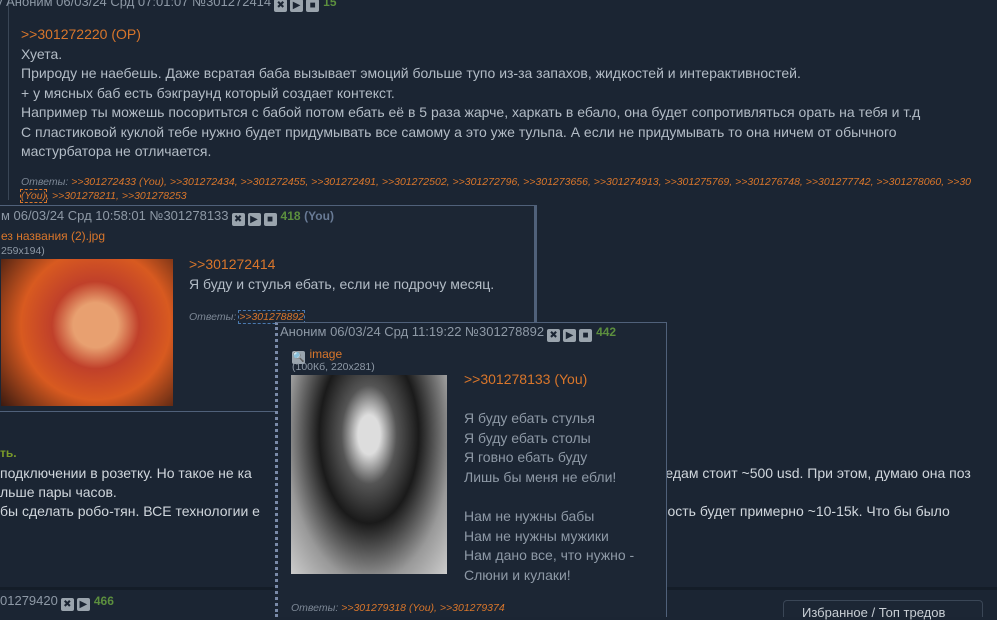 The height and width of the screenshot is (620, 997). Describe the element at coordinates (23, 251) in the screenshot. I see `file-size: 259x194)` at that location.